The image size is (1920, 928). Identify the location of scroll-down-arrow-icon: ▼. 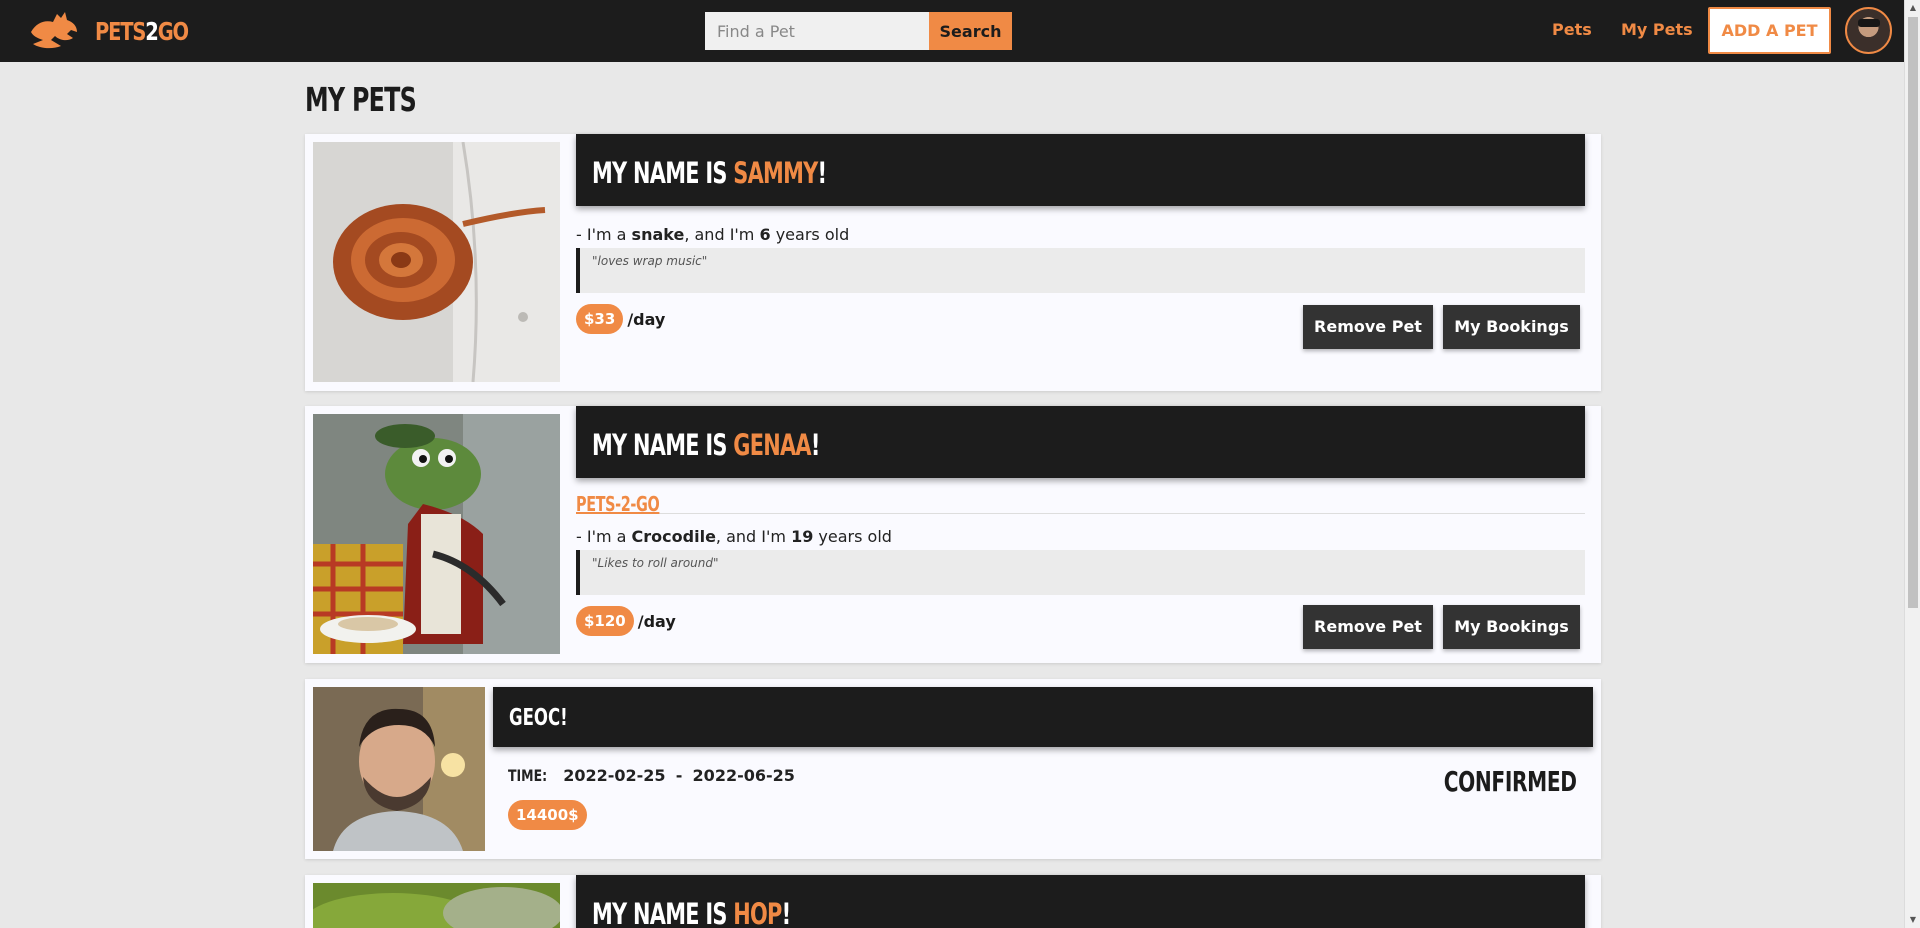
(1912, 920).